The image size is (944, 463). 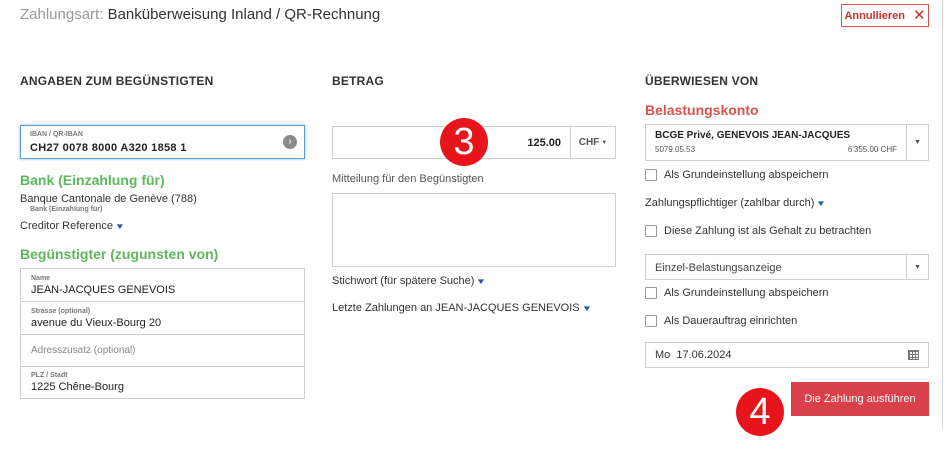 I want to click on keyword-toggle: Stichwort (für spätere Suche) ▼, so click(x=409, y=281).